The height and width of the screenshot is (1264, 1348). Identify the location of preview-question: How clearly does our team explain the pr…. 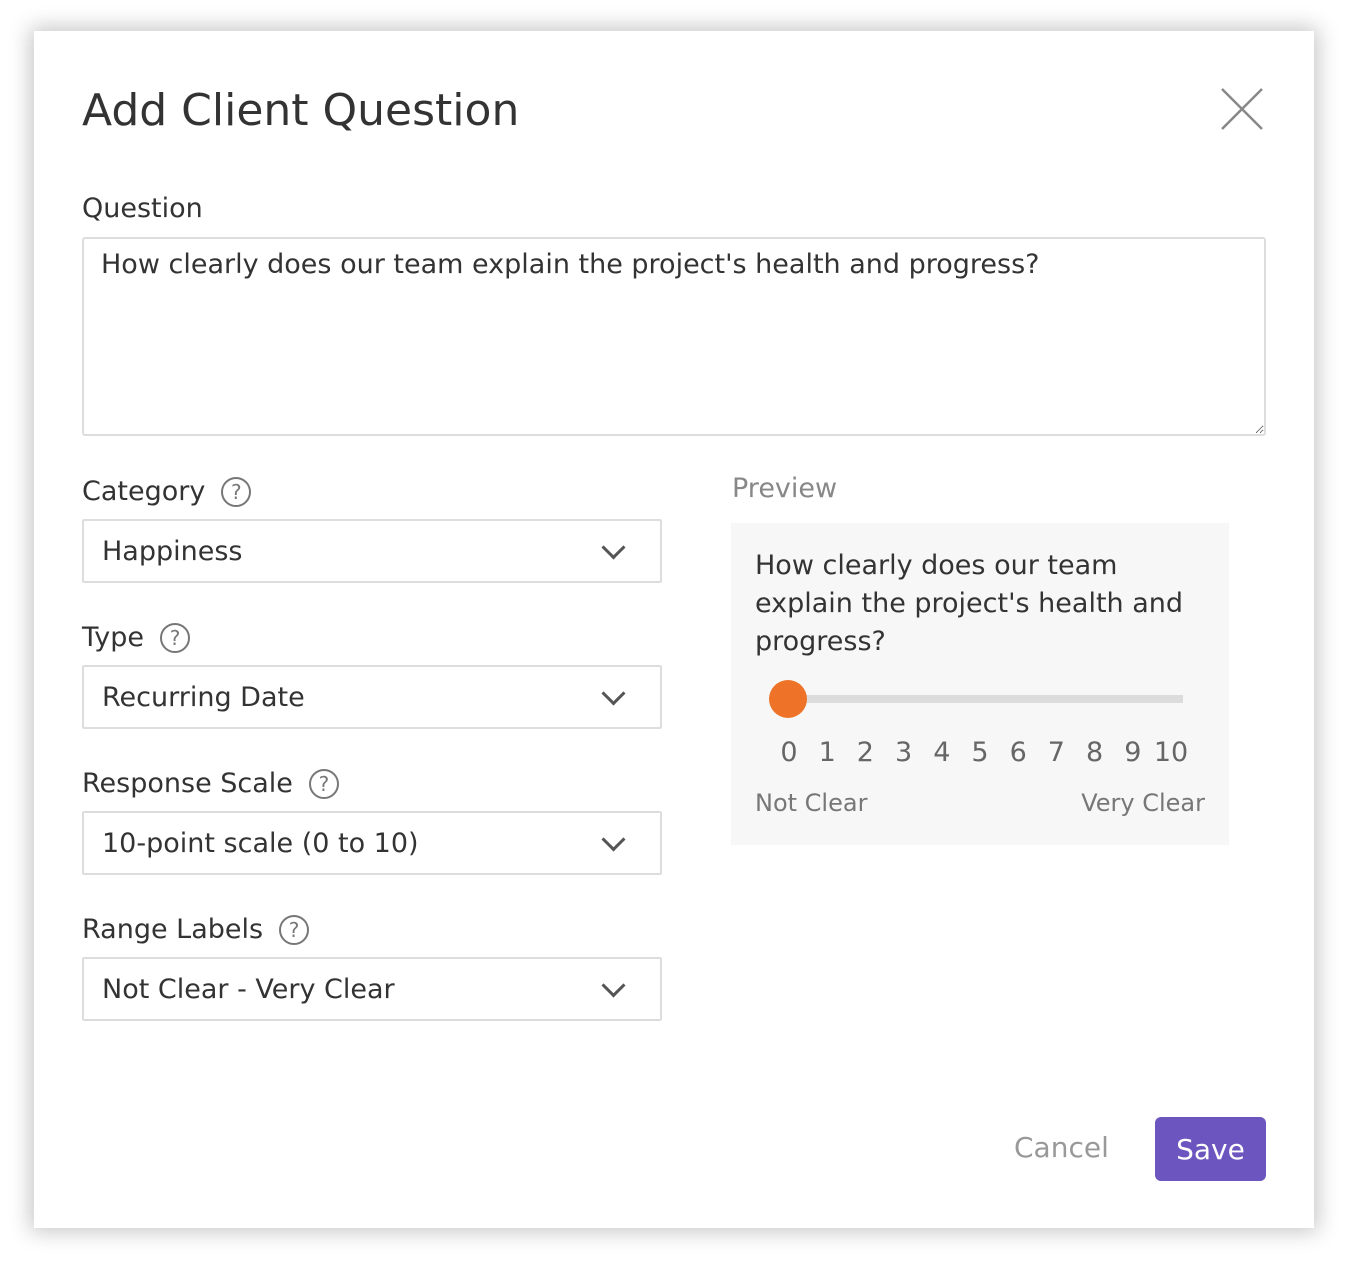
(969, 603).